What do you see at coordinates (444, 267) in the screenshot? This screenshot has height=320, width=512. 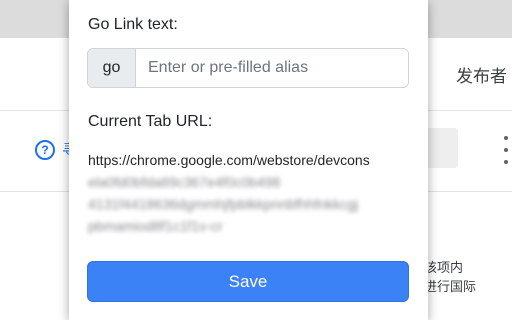 I see `background-text: 该项内` at bounding box center [444, 267].